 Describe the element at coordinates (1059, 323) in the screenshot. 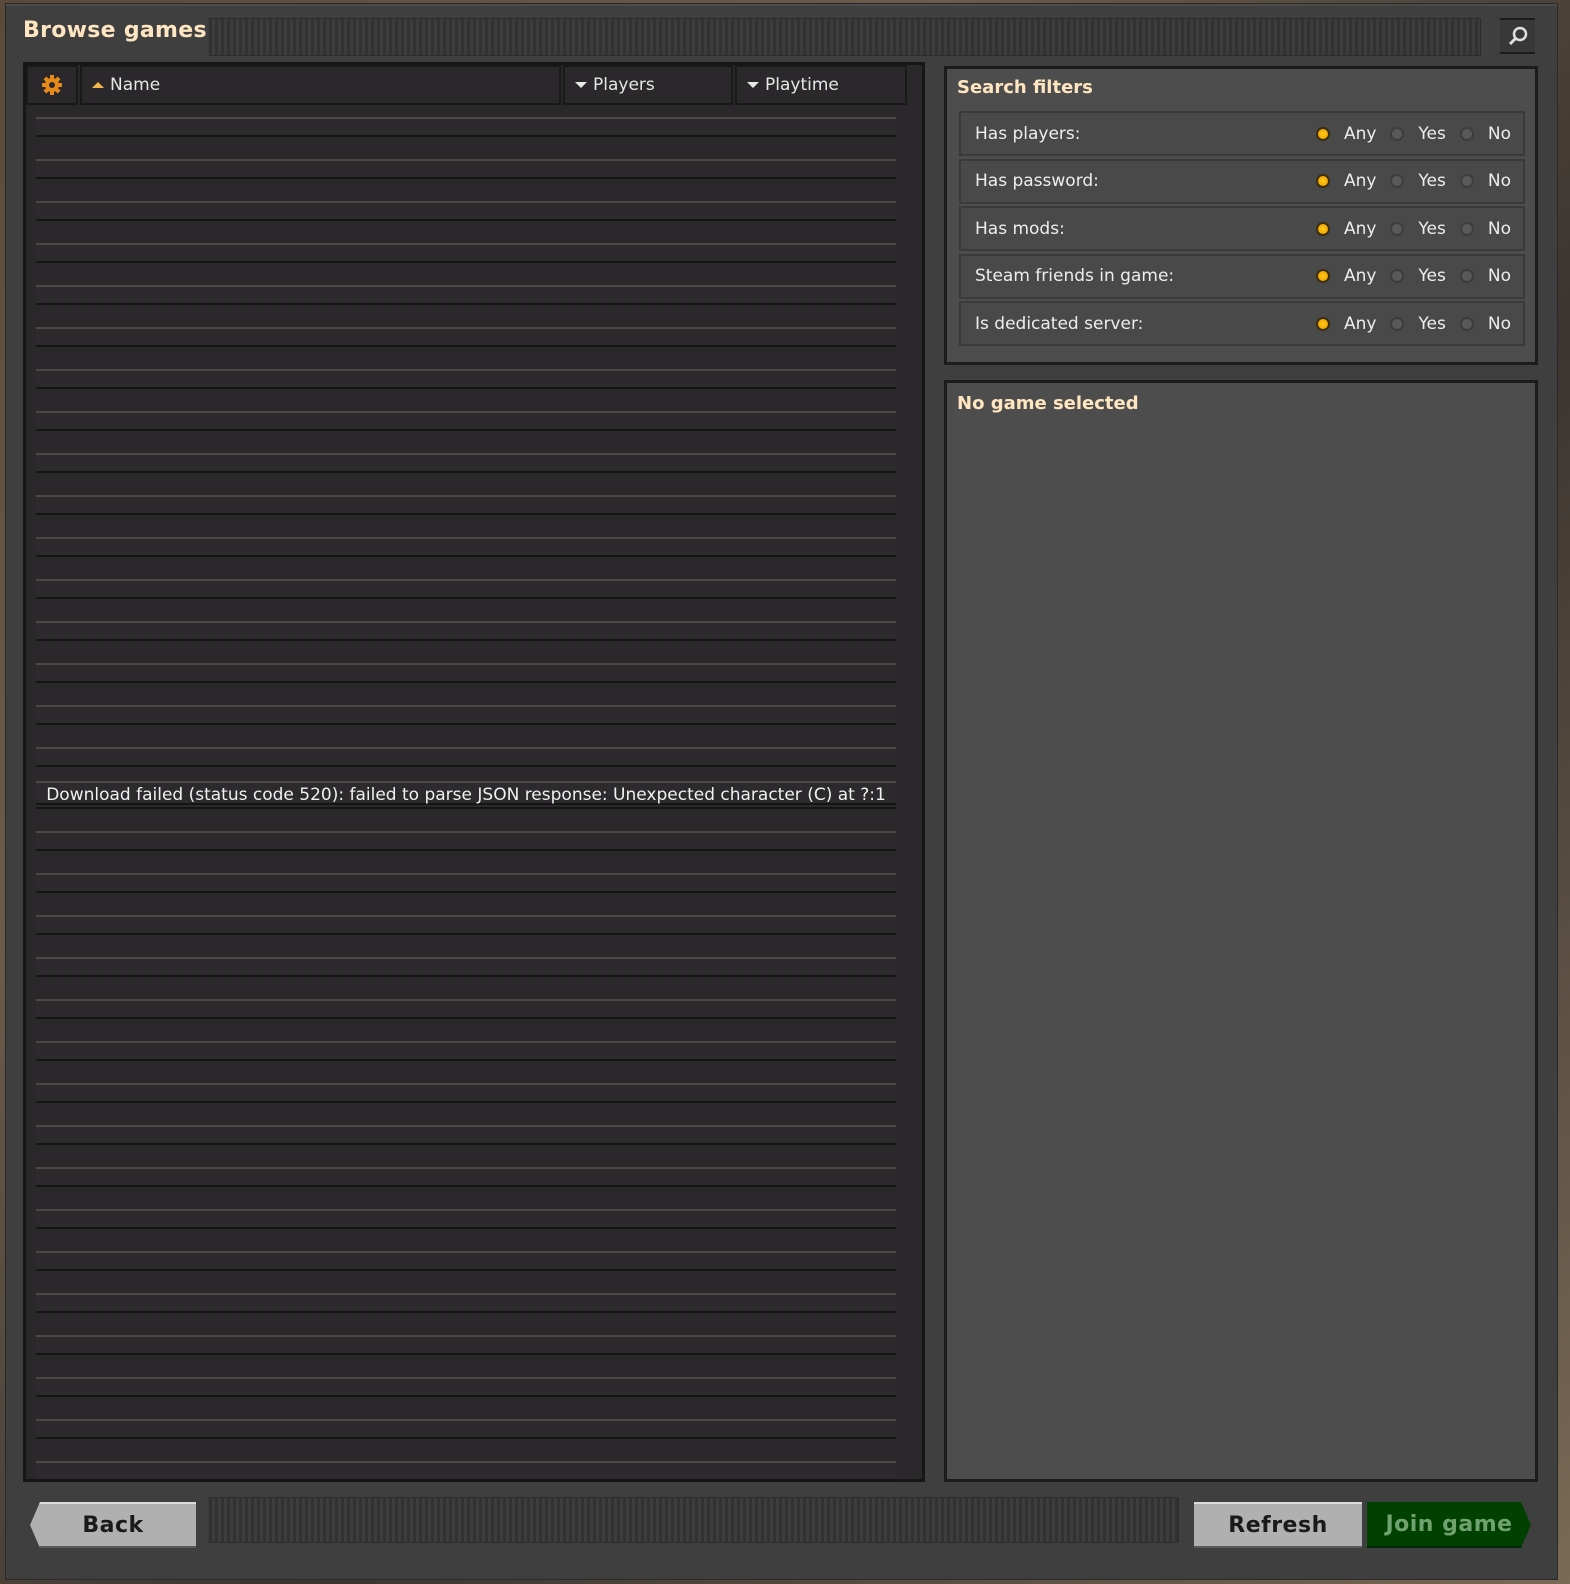

I see `filter-label: Is dedicated server:` at that location.